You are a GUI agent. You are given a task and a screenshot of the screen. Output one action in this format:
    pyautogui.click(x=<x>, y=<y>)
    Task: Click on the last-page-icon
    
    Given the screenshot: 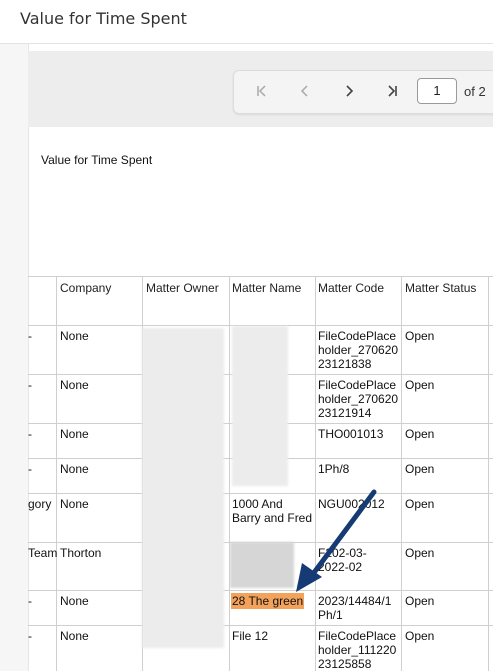 What is the action you would take?
    pyautogui.click(x=392, y=91)
    